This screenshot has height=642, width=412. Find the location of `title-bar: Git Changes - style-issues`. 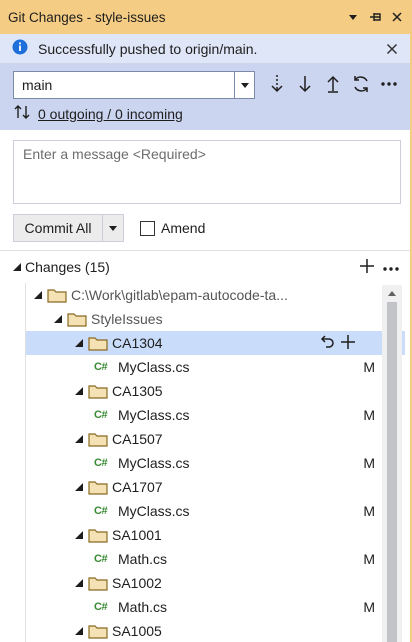

title-bar: Git Changes - style-issues is located at coordinates (206, 17).